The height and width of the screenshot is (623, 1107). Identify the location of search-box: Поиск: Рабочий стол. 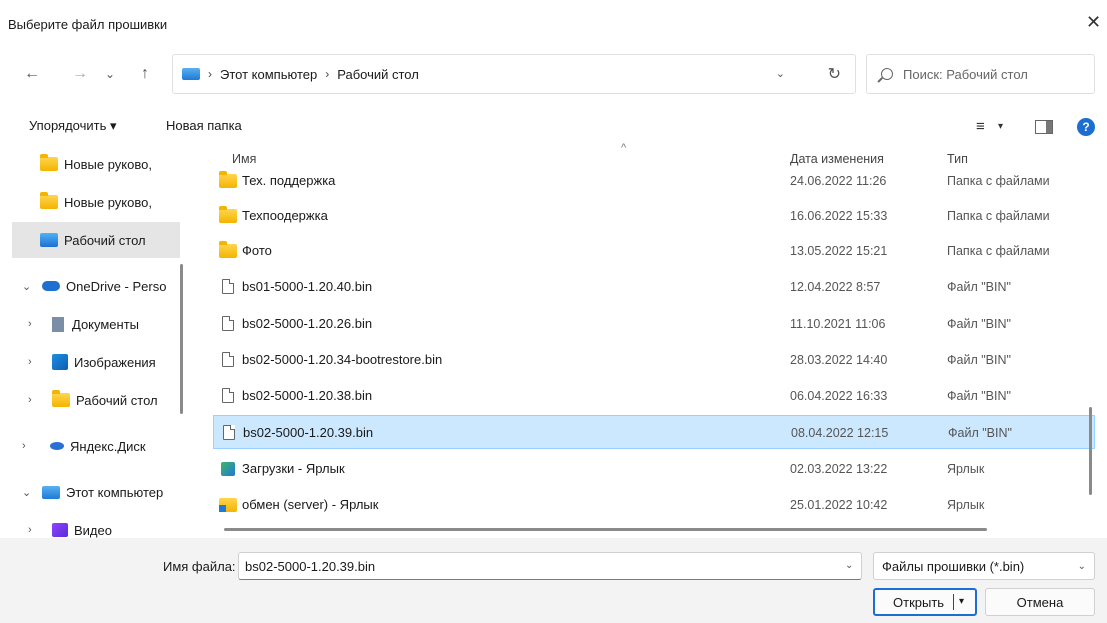
(980, 74).